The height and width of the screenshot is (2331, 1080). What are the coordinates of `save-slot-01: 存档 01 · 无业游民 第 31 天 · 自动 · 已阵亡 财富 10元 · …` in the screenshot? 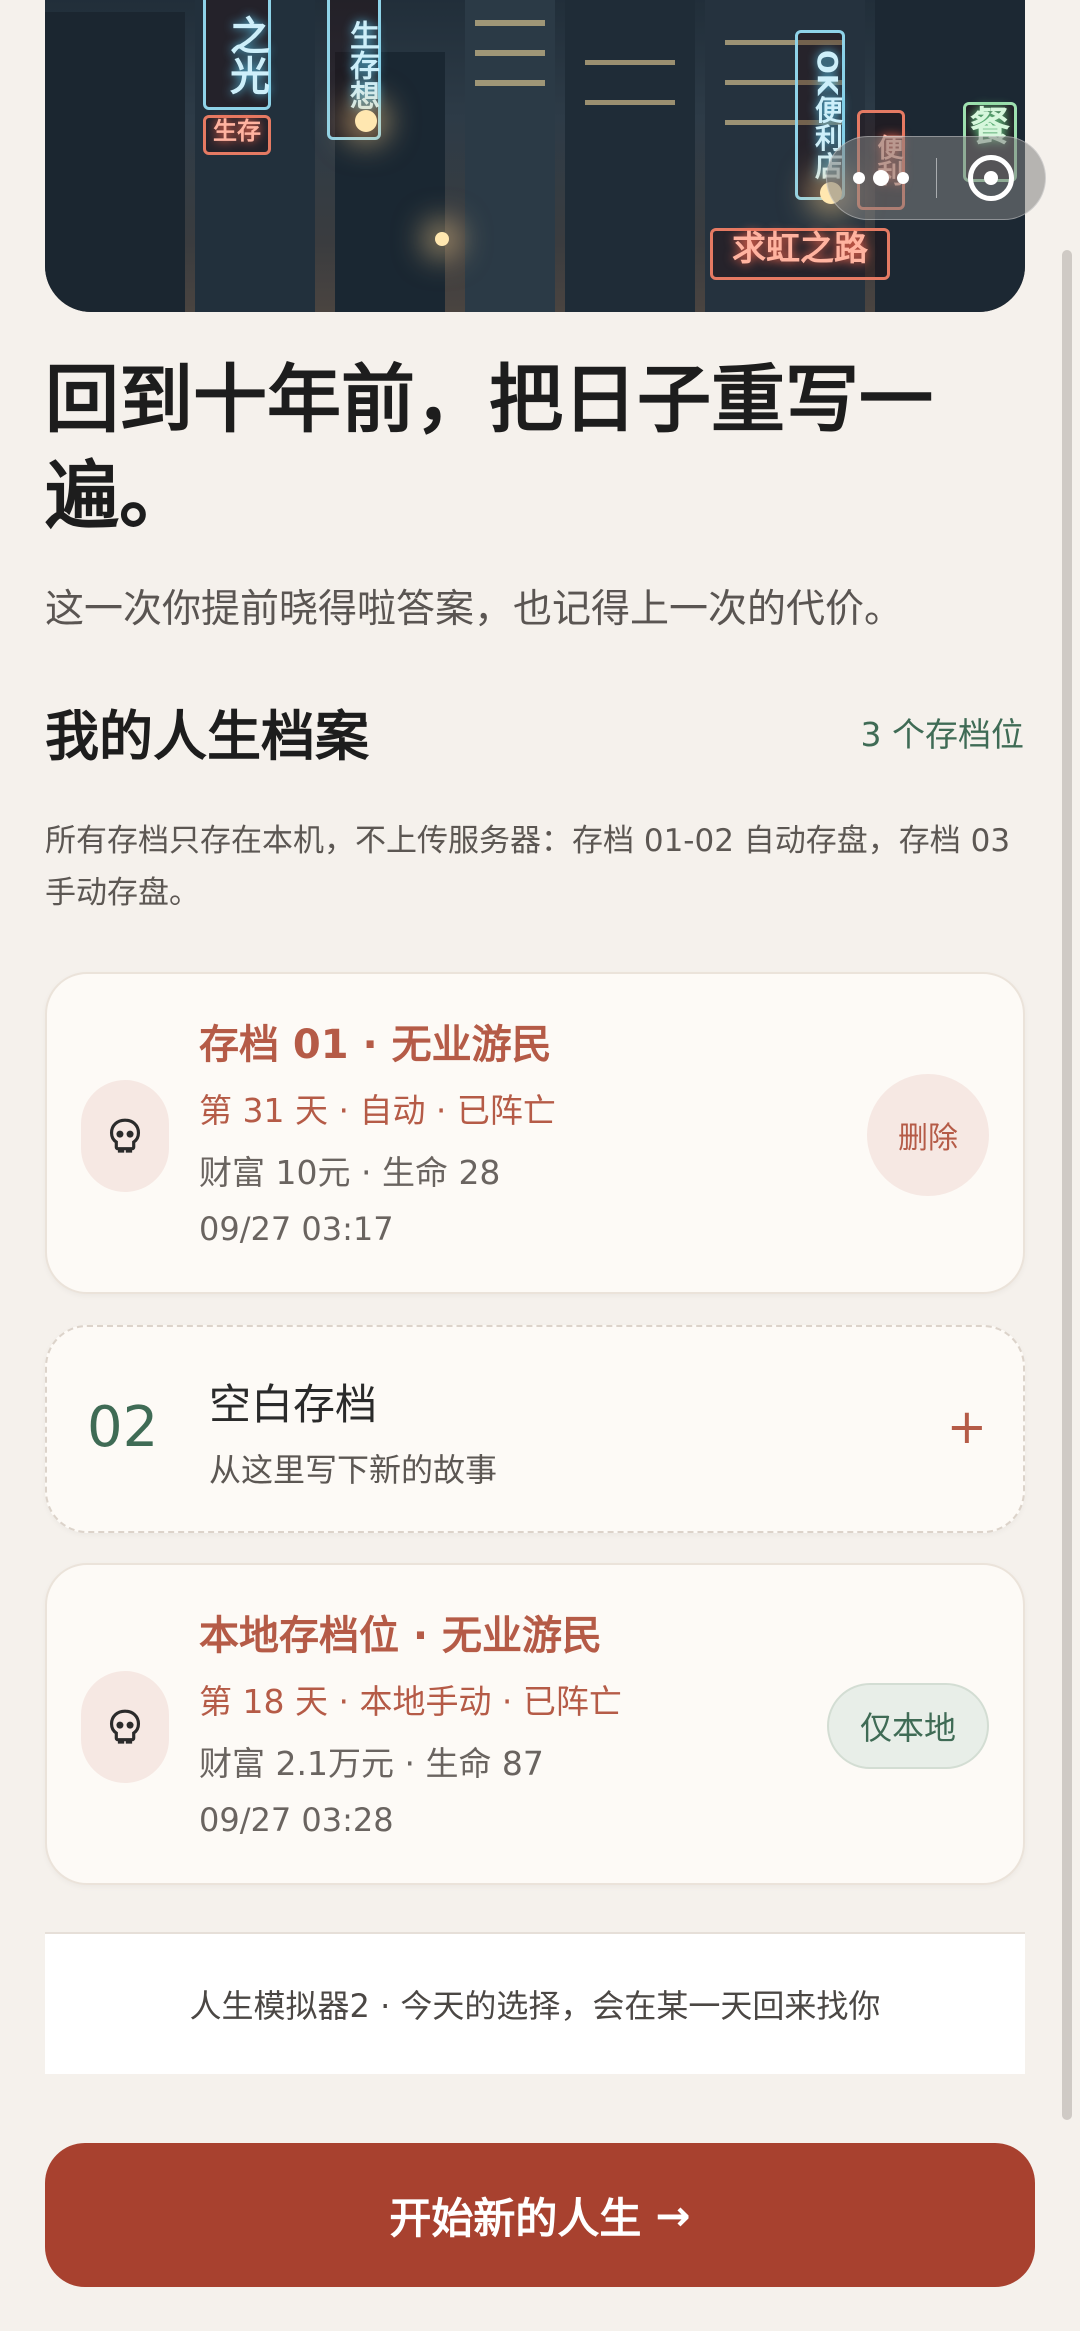 It's located at (535, 1133).